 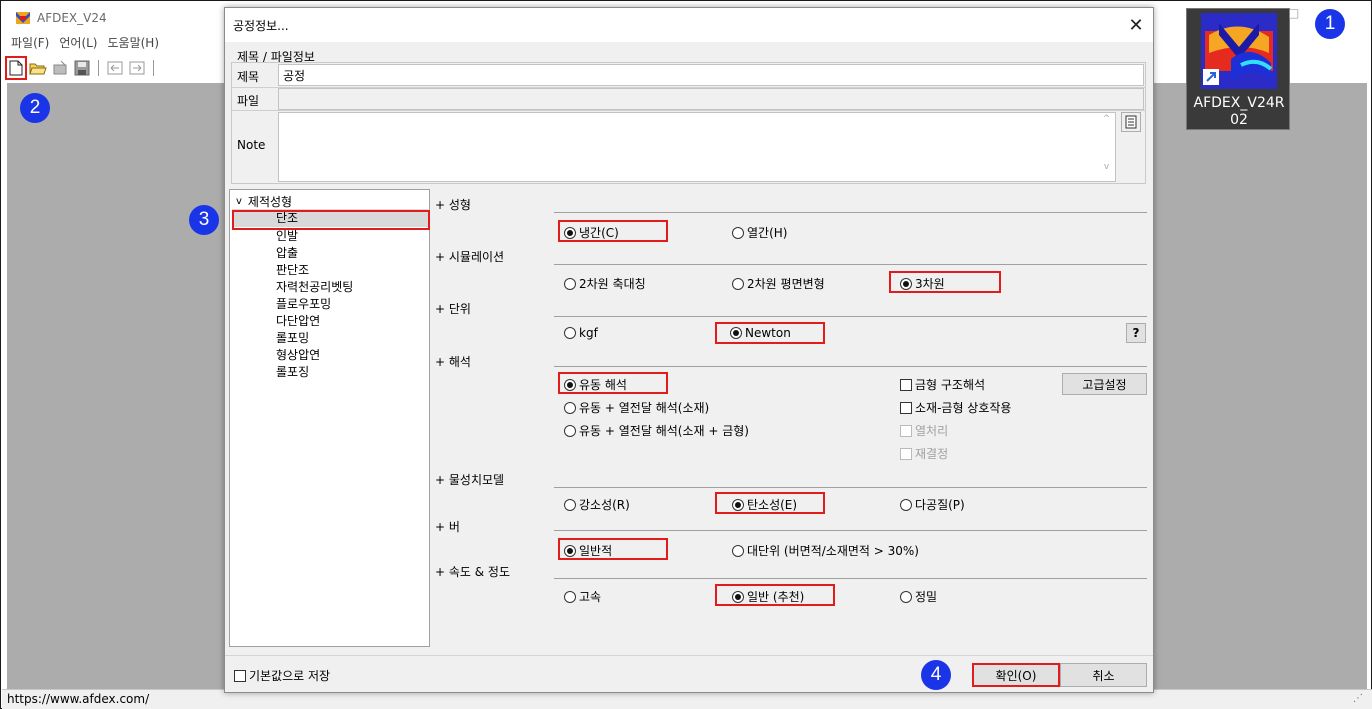 I want to click on radio-speed-precise: 정밀, so click(x=918, y=596).